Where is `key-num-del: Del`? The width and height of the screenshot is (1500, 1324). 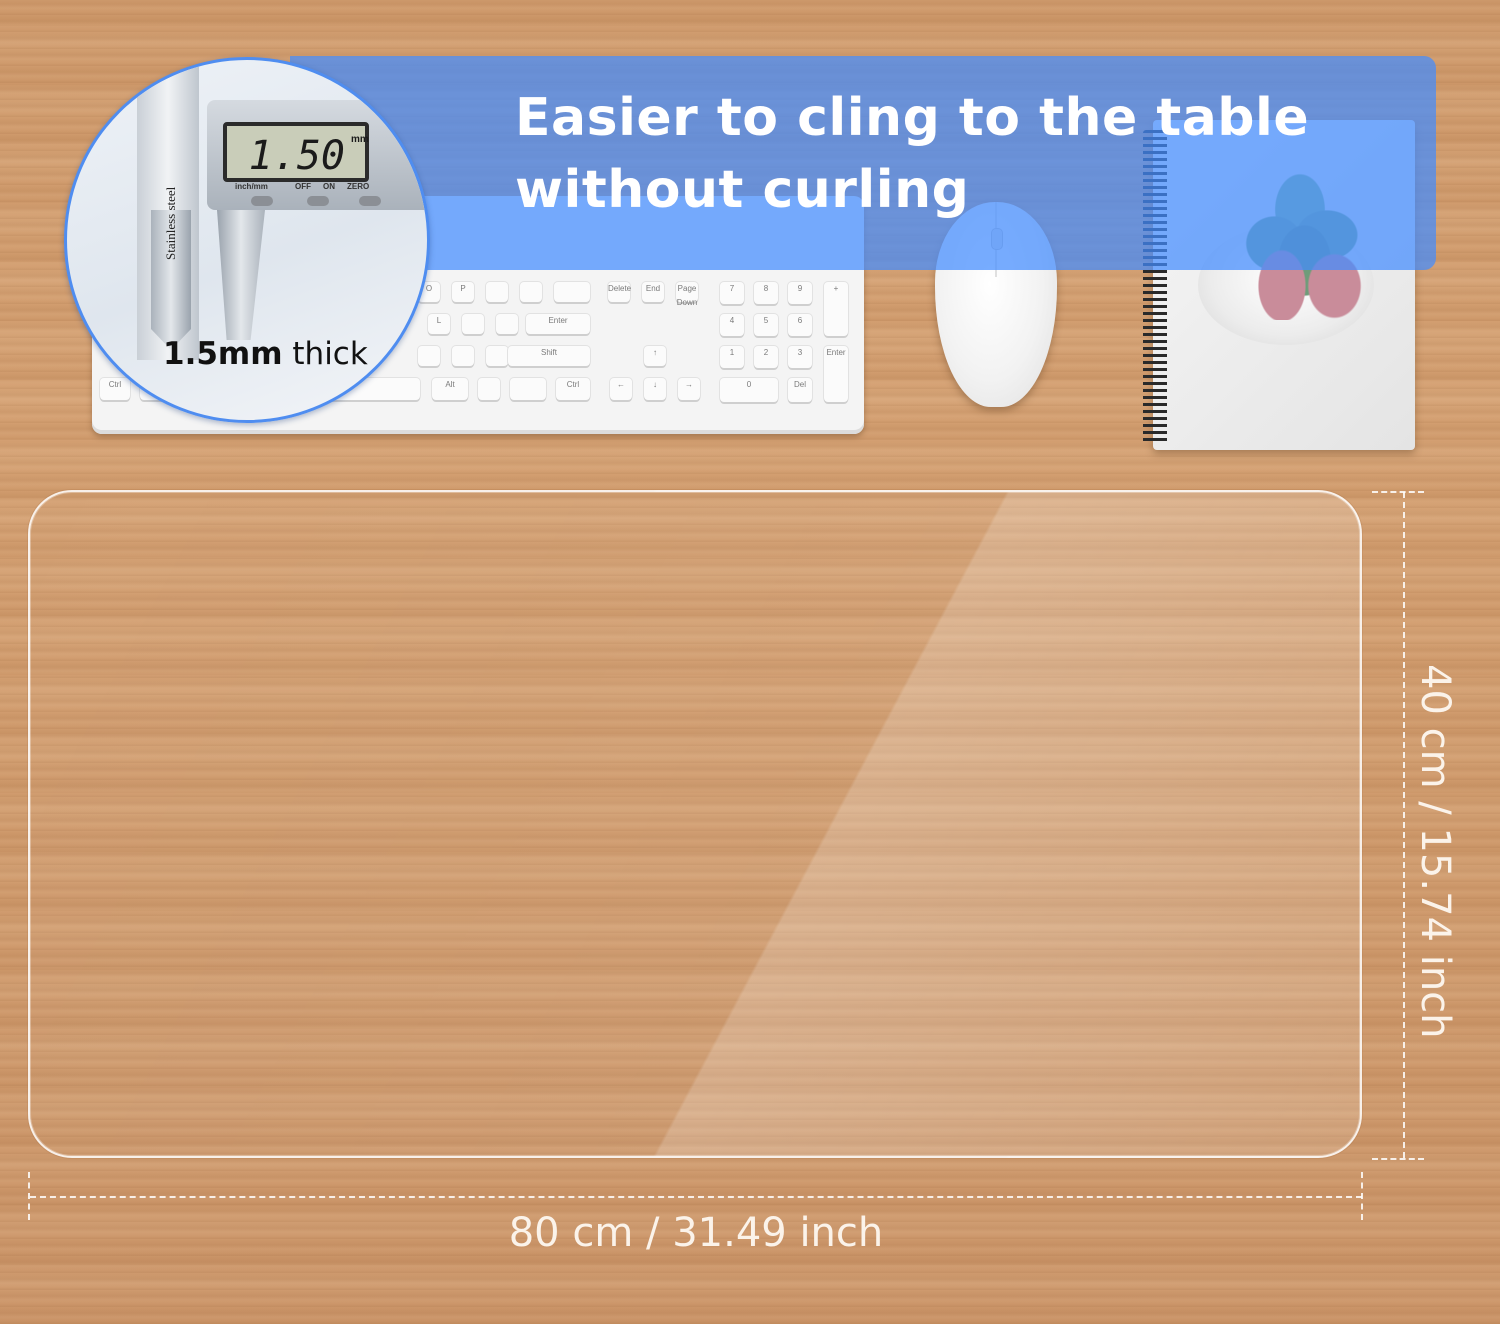
key-num-del: Del is located at coordinates (800, 390).